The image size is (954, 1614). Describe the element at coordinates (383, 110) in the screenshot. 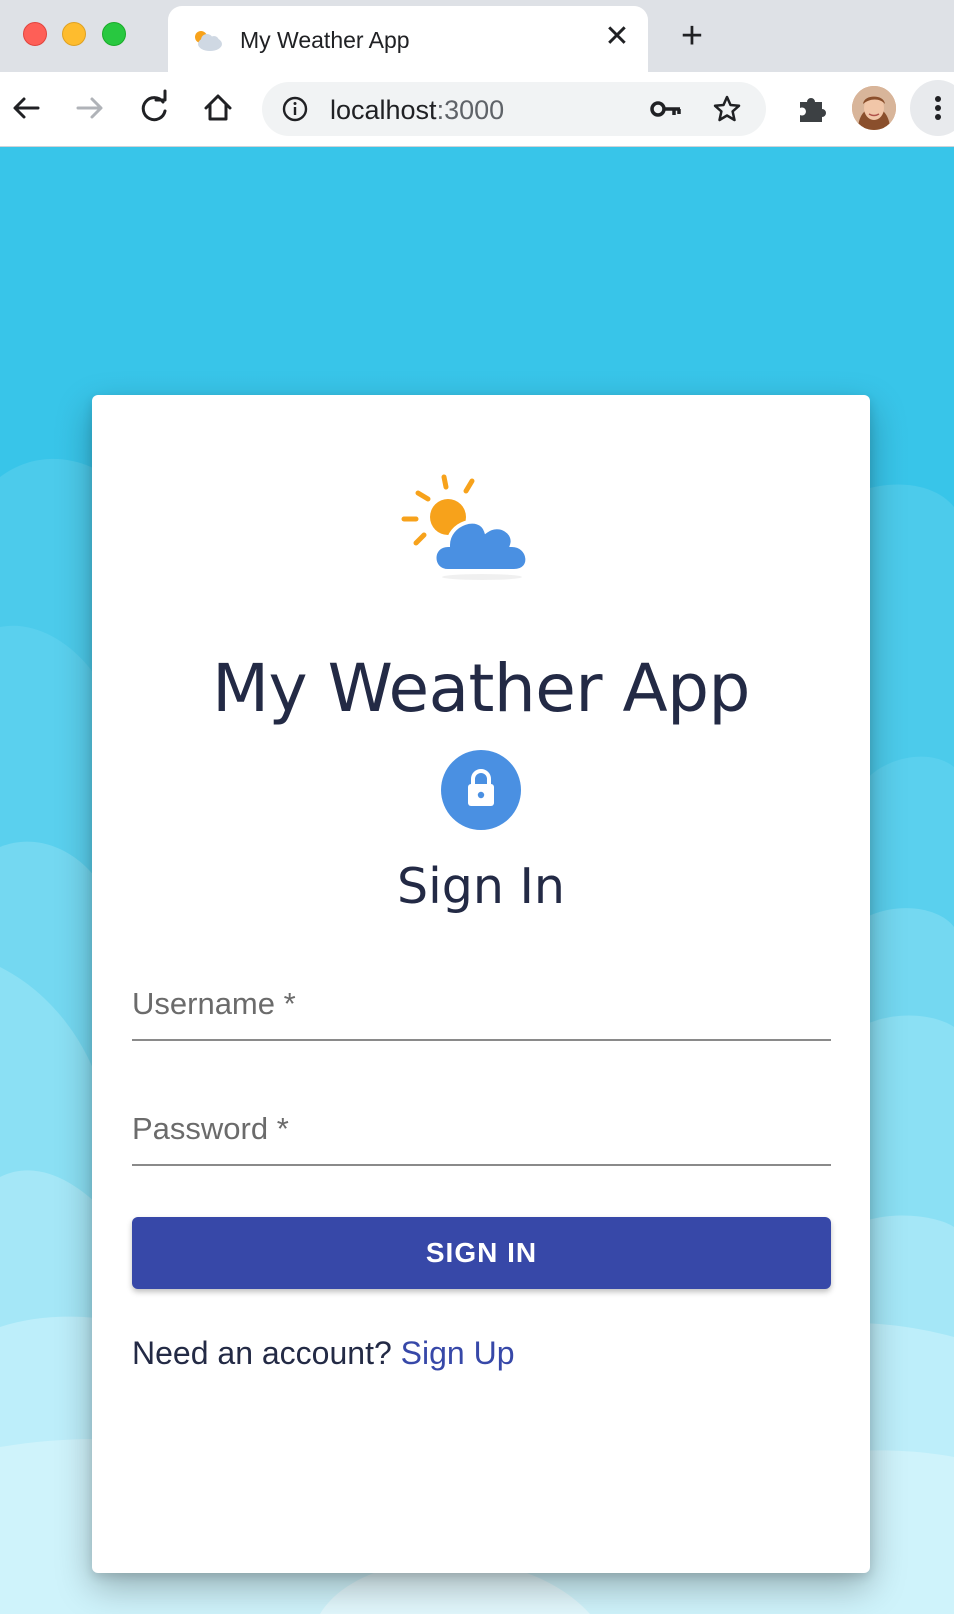

I see `url-host: localhost` at that location.